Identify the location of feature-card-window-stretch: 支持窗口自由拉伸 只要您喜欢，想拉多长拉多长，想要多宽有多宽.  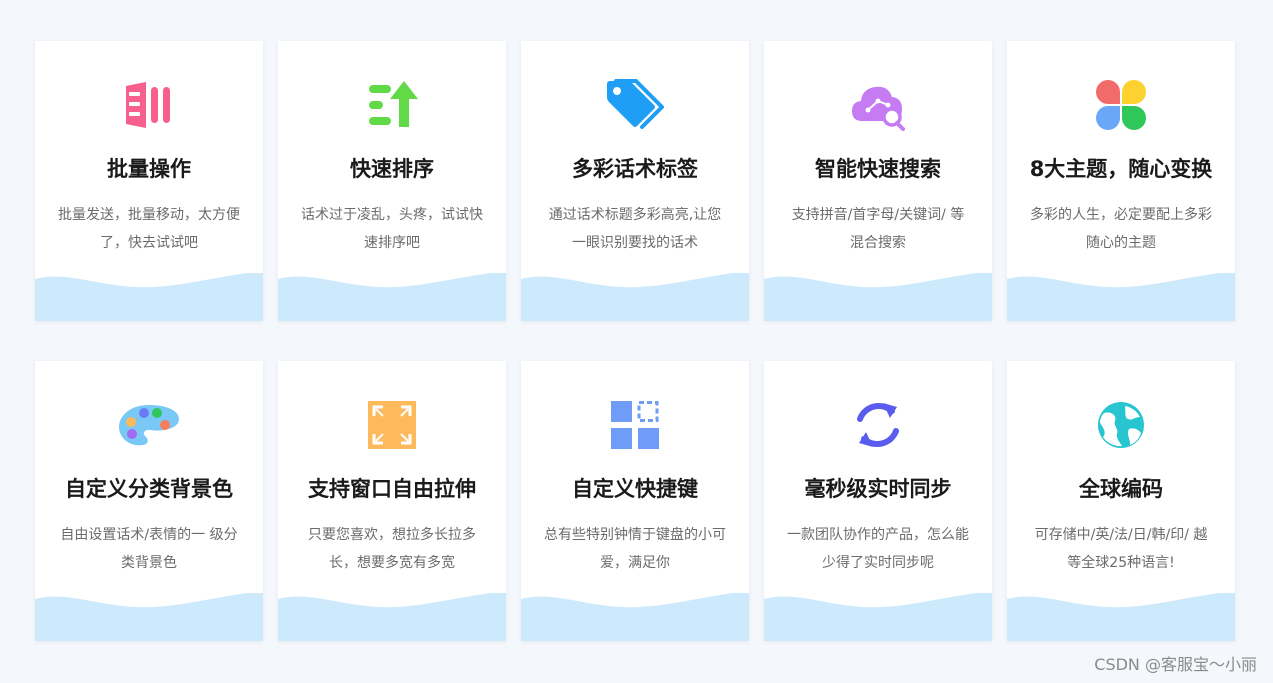
(392, 501).